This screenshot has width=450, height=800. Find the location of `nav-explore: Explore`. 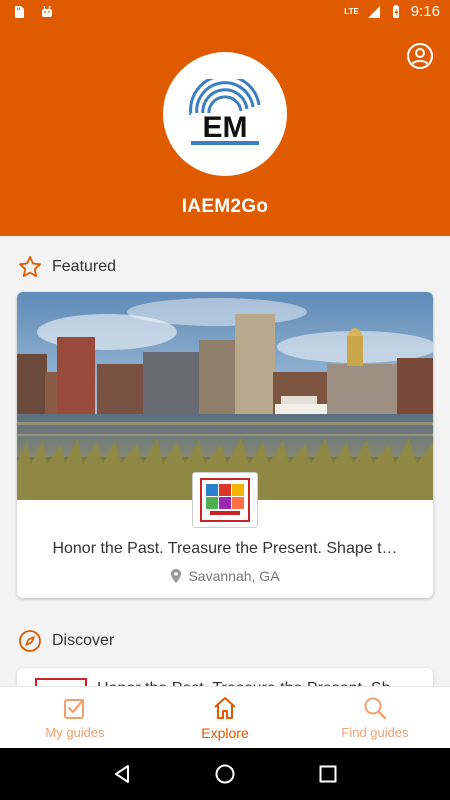

nav-explore: Explore is located at coordinates (225, 717).